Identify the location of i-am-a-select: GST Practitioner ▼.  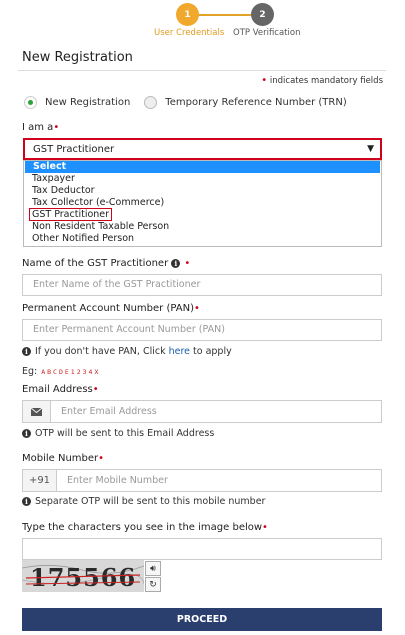
(202, 149).